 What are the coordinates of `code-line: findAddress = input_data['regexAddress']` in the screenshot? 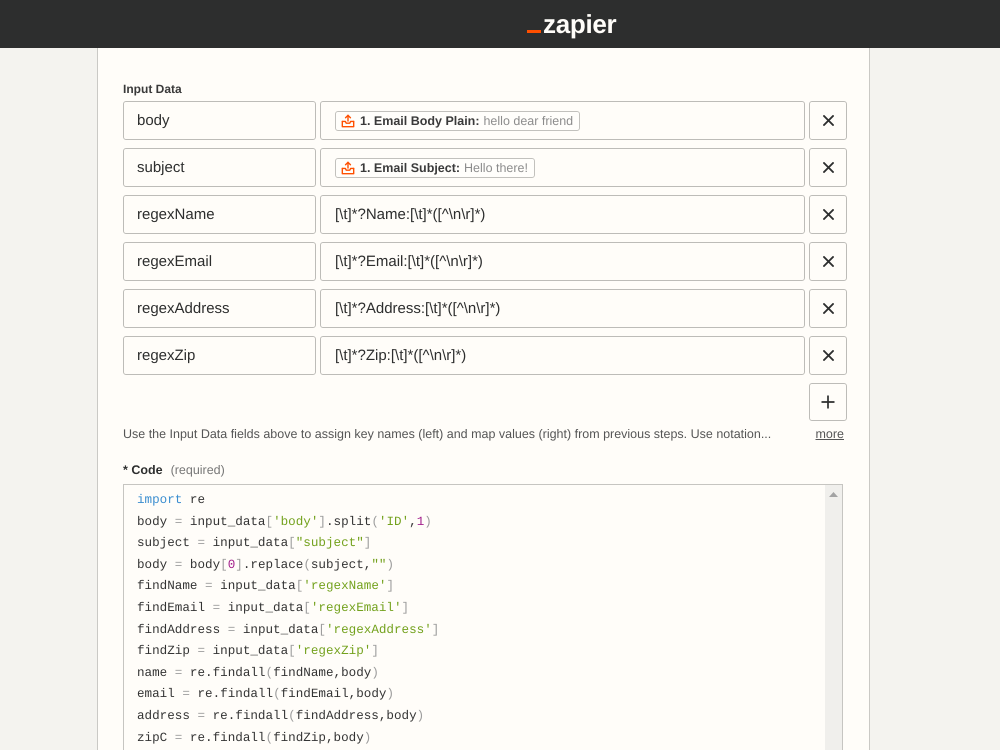 It's located at (288, 630).